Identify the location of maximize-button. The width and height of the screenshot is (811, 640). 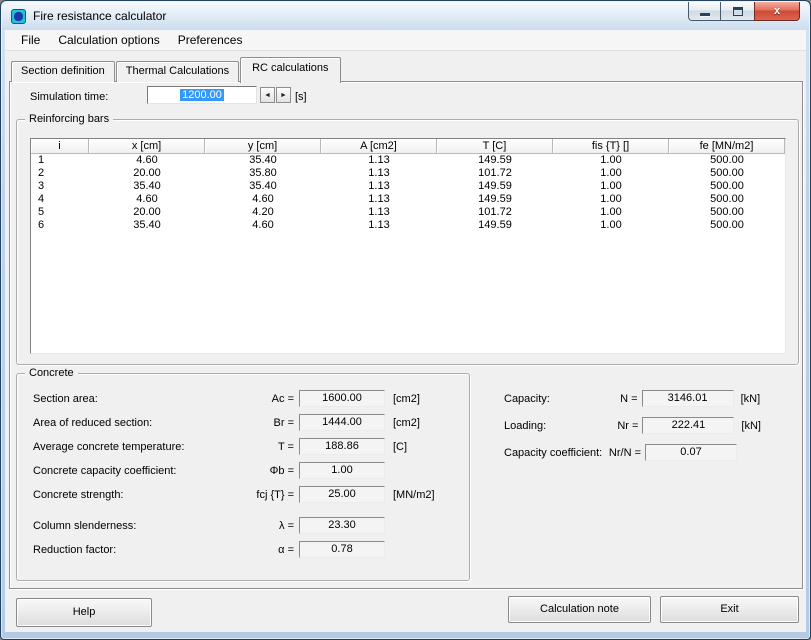
(737, 11).